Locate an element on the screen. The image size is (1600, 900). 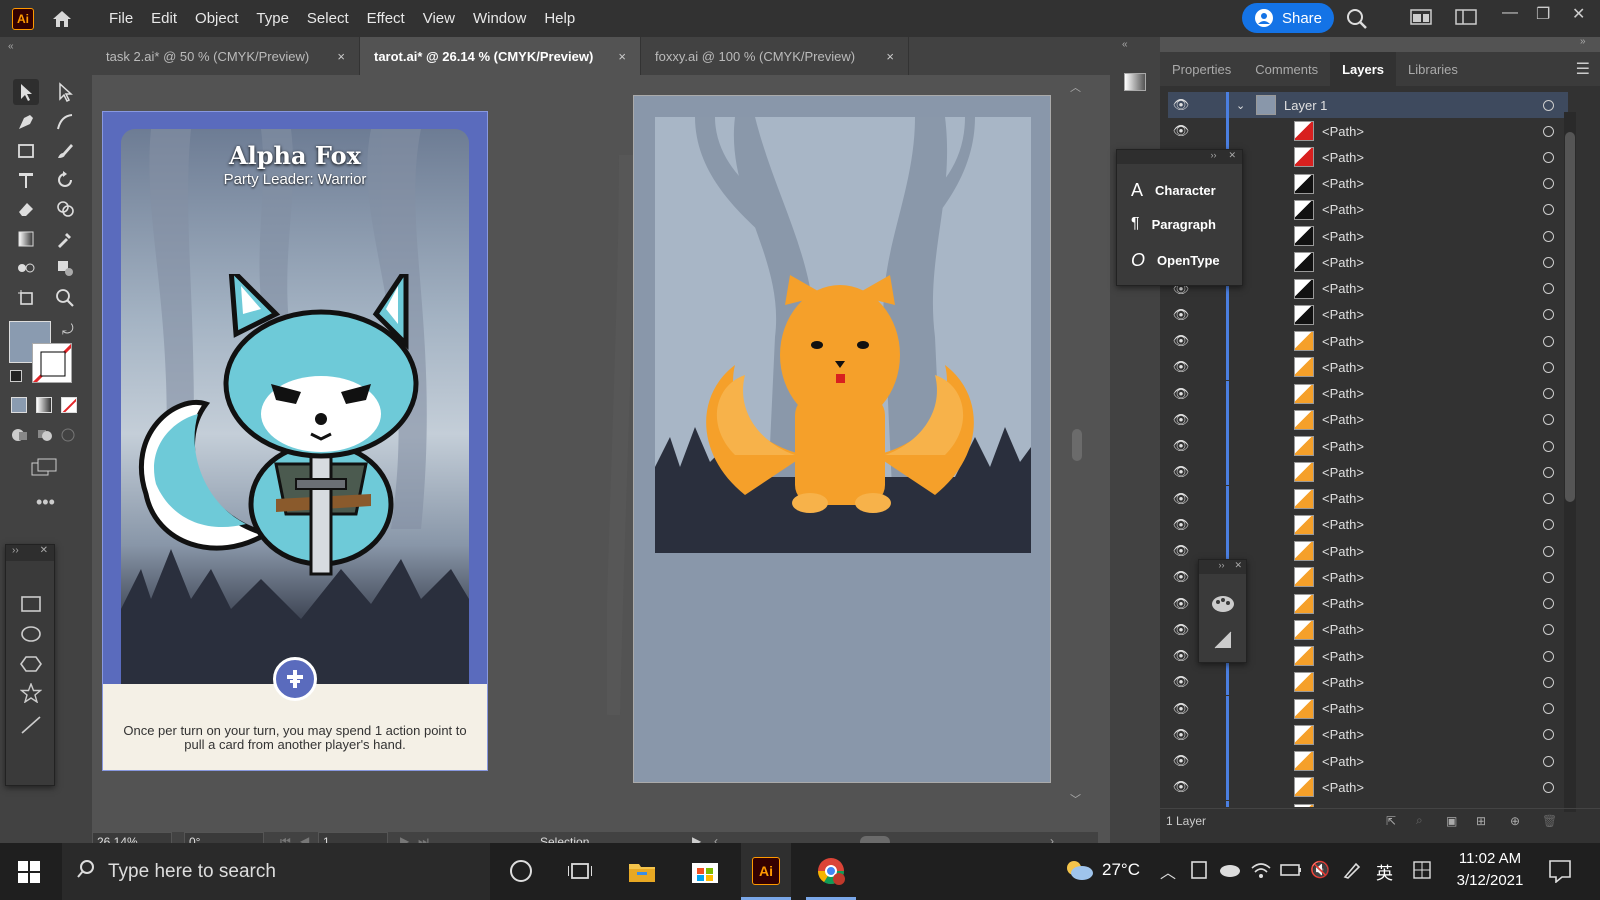
tab-properties: Properties is located at coordinates (1201, 69).